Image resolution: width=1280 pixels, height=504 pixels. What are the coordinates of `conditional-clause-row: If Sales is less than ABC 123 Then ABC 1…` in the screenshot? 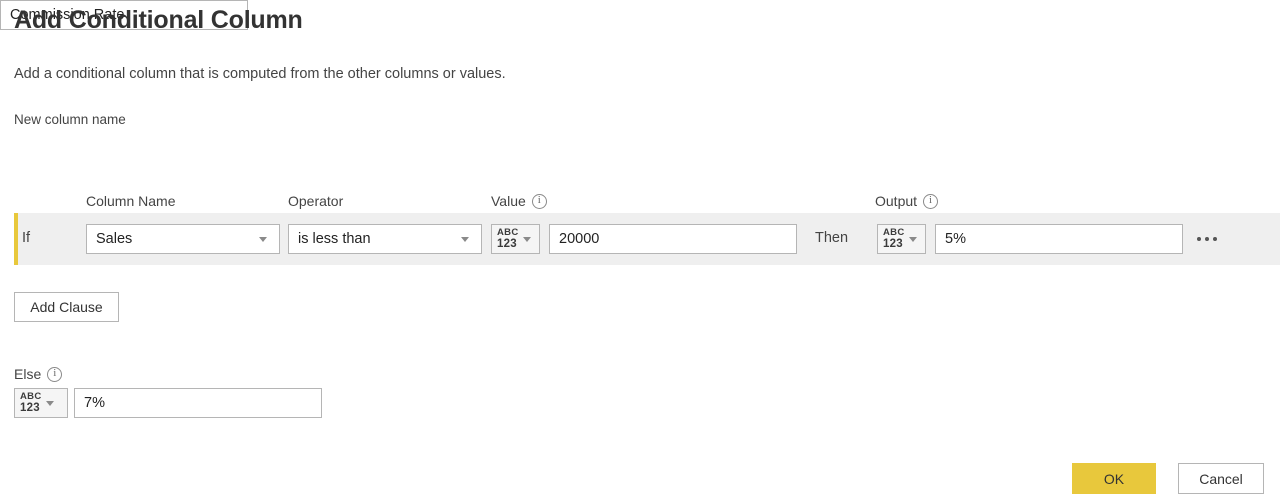 It's located at (647, 239).